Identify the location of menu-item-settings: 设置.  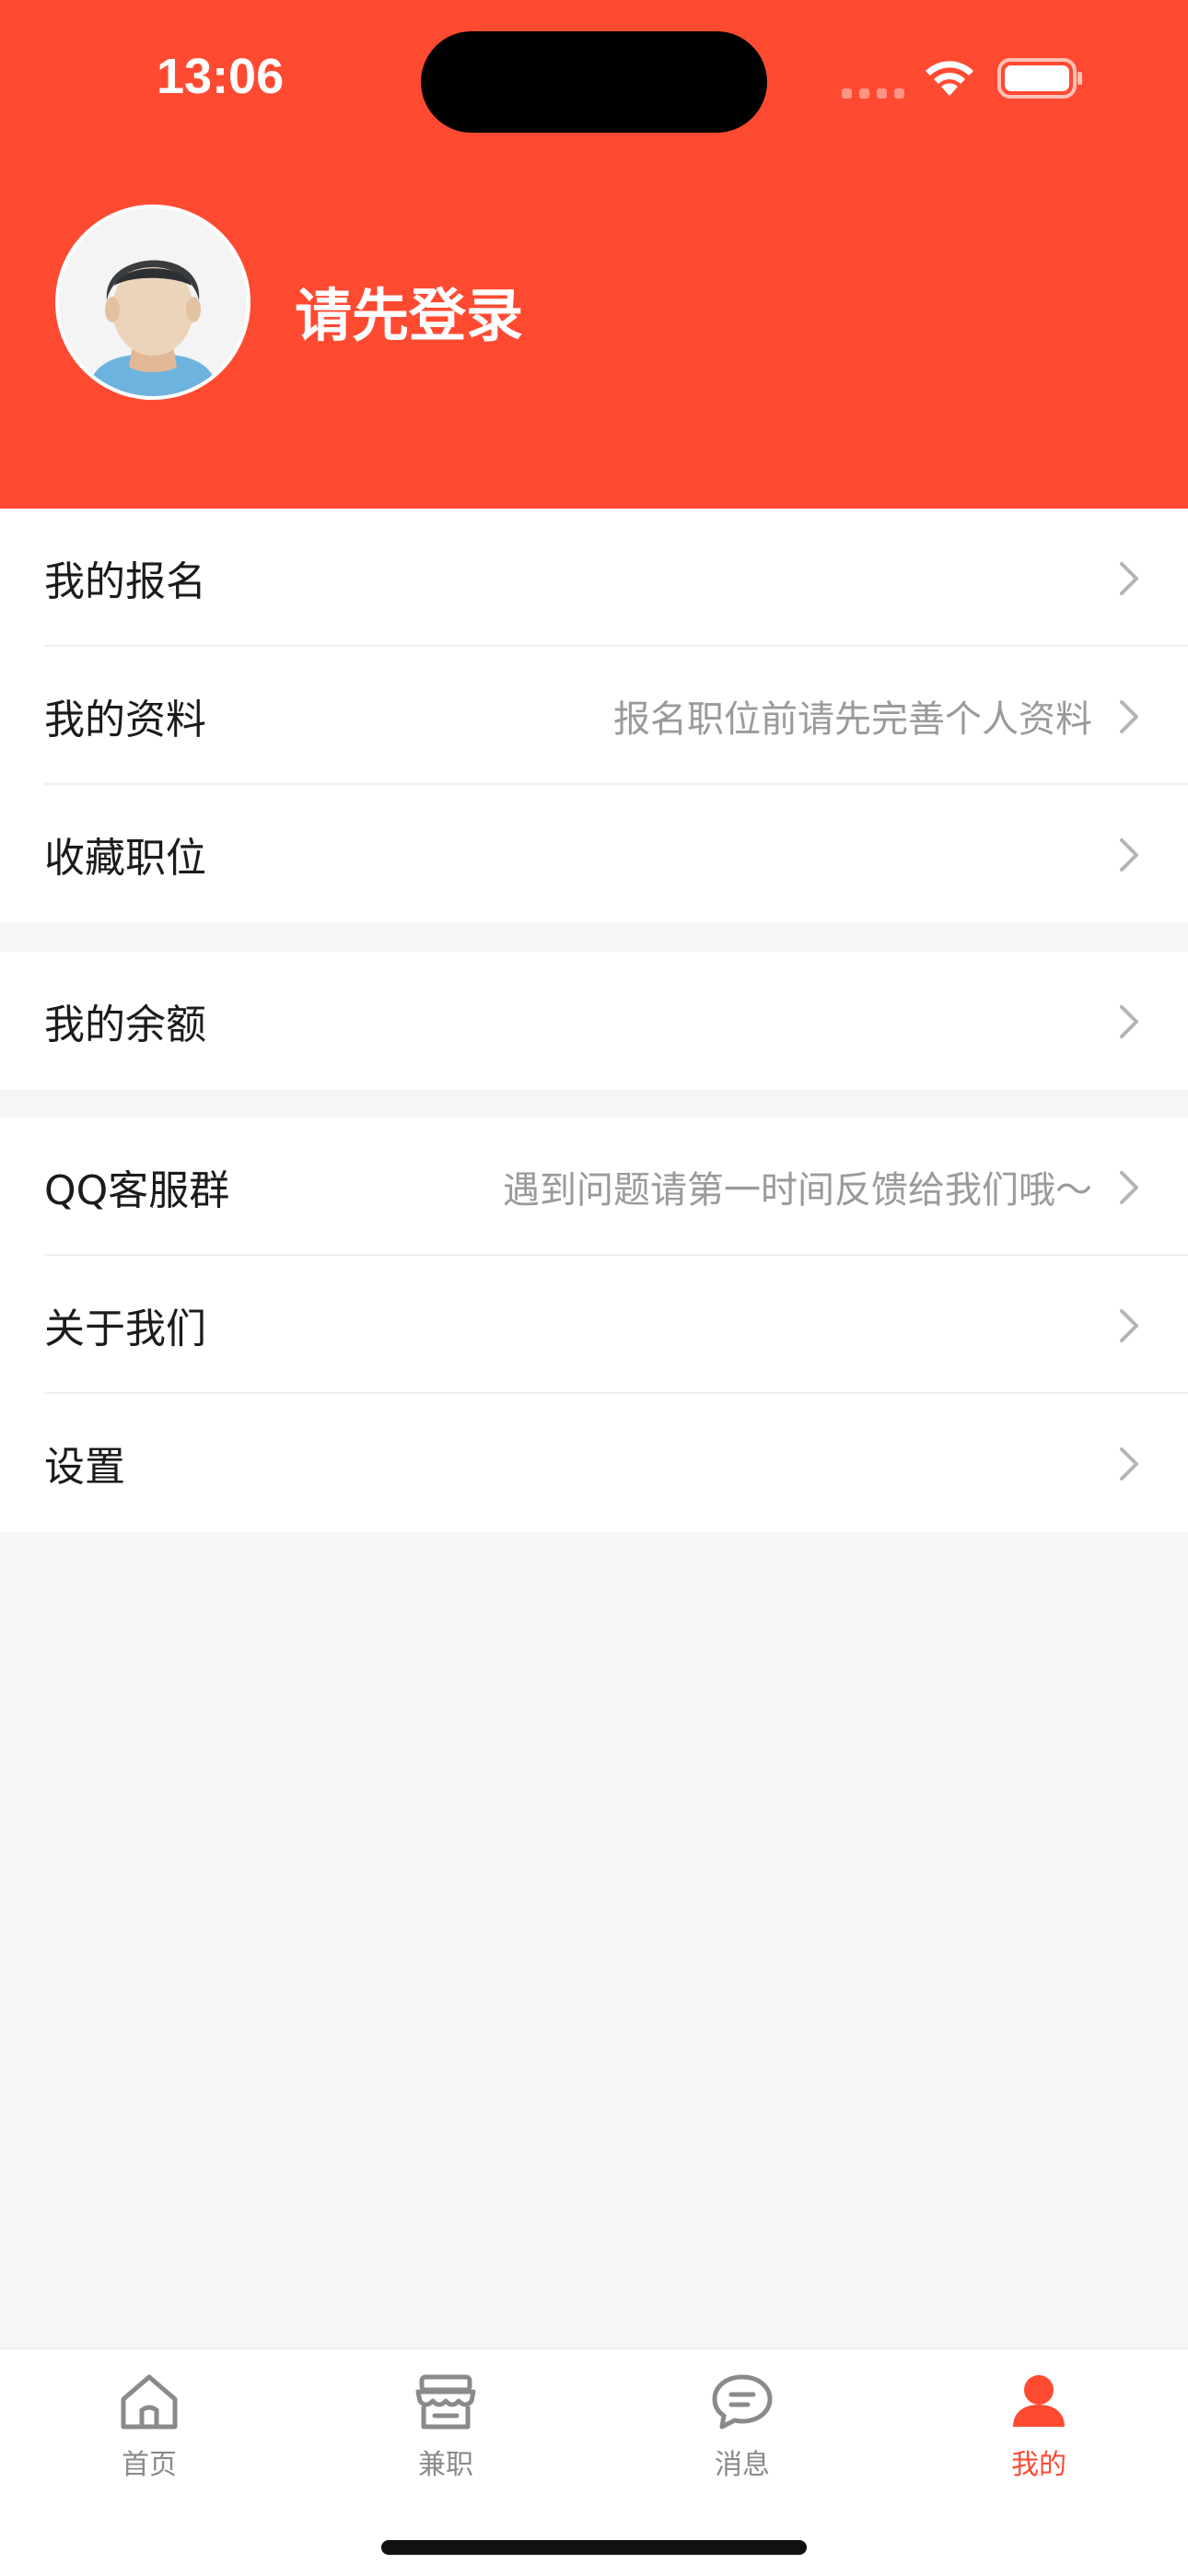
(594, 1463).